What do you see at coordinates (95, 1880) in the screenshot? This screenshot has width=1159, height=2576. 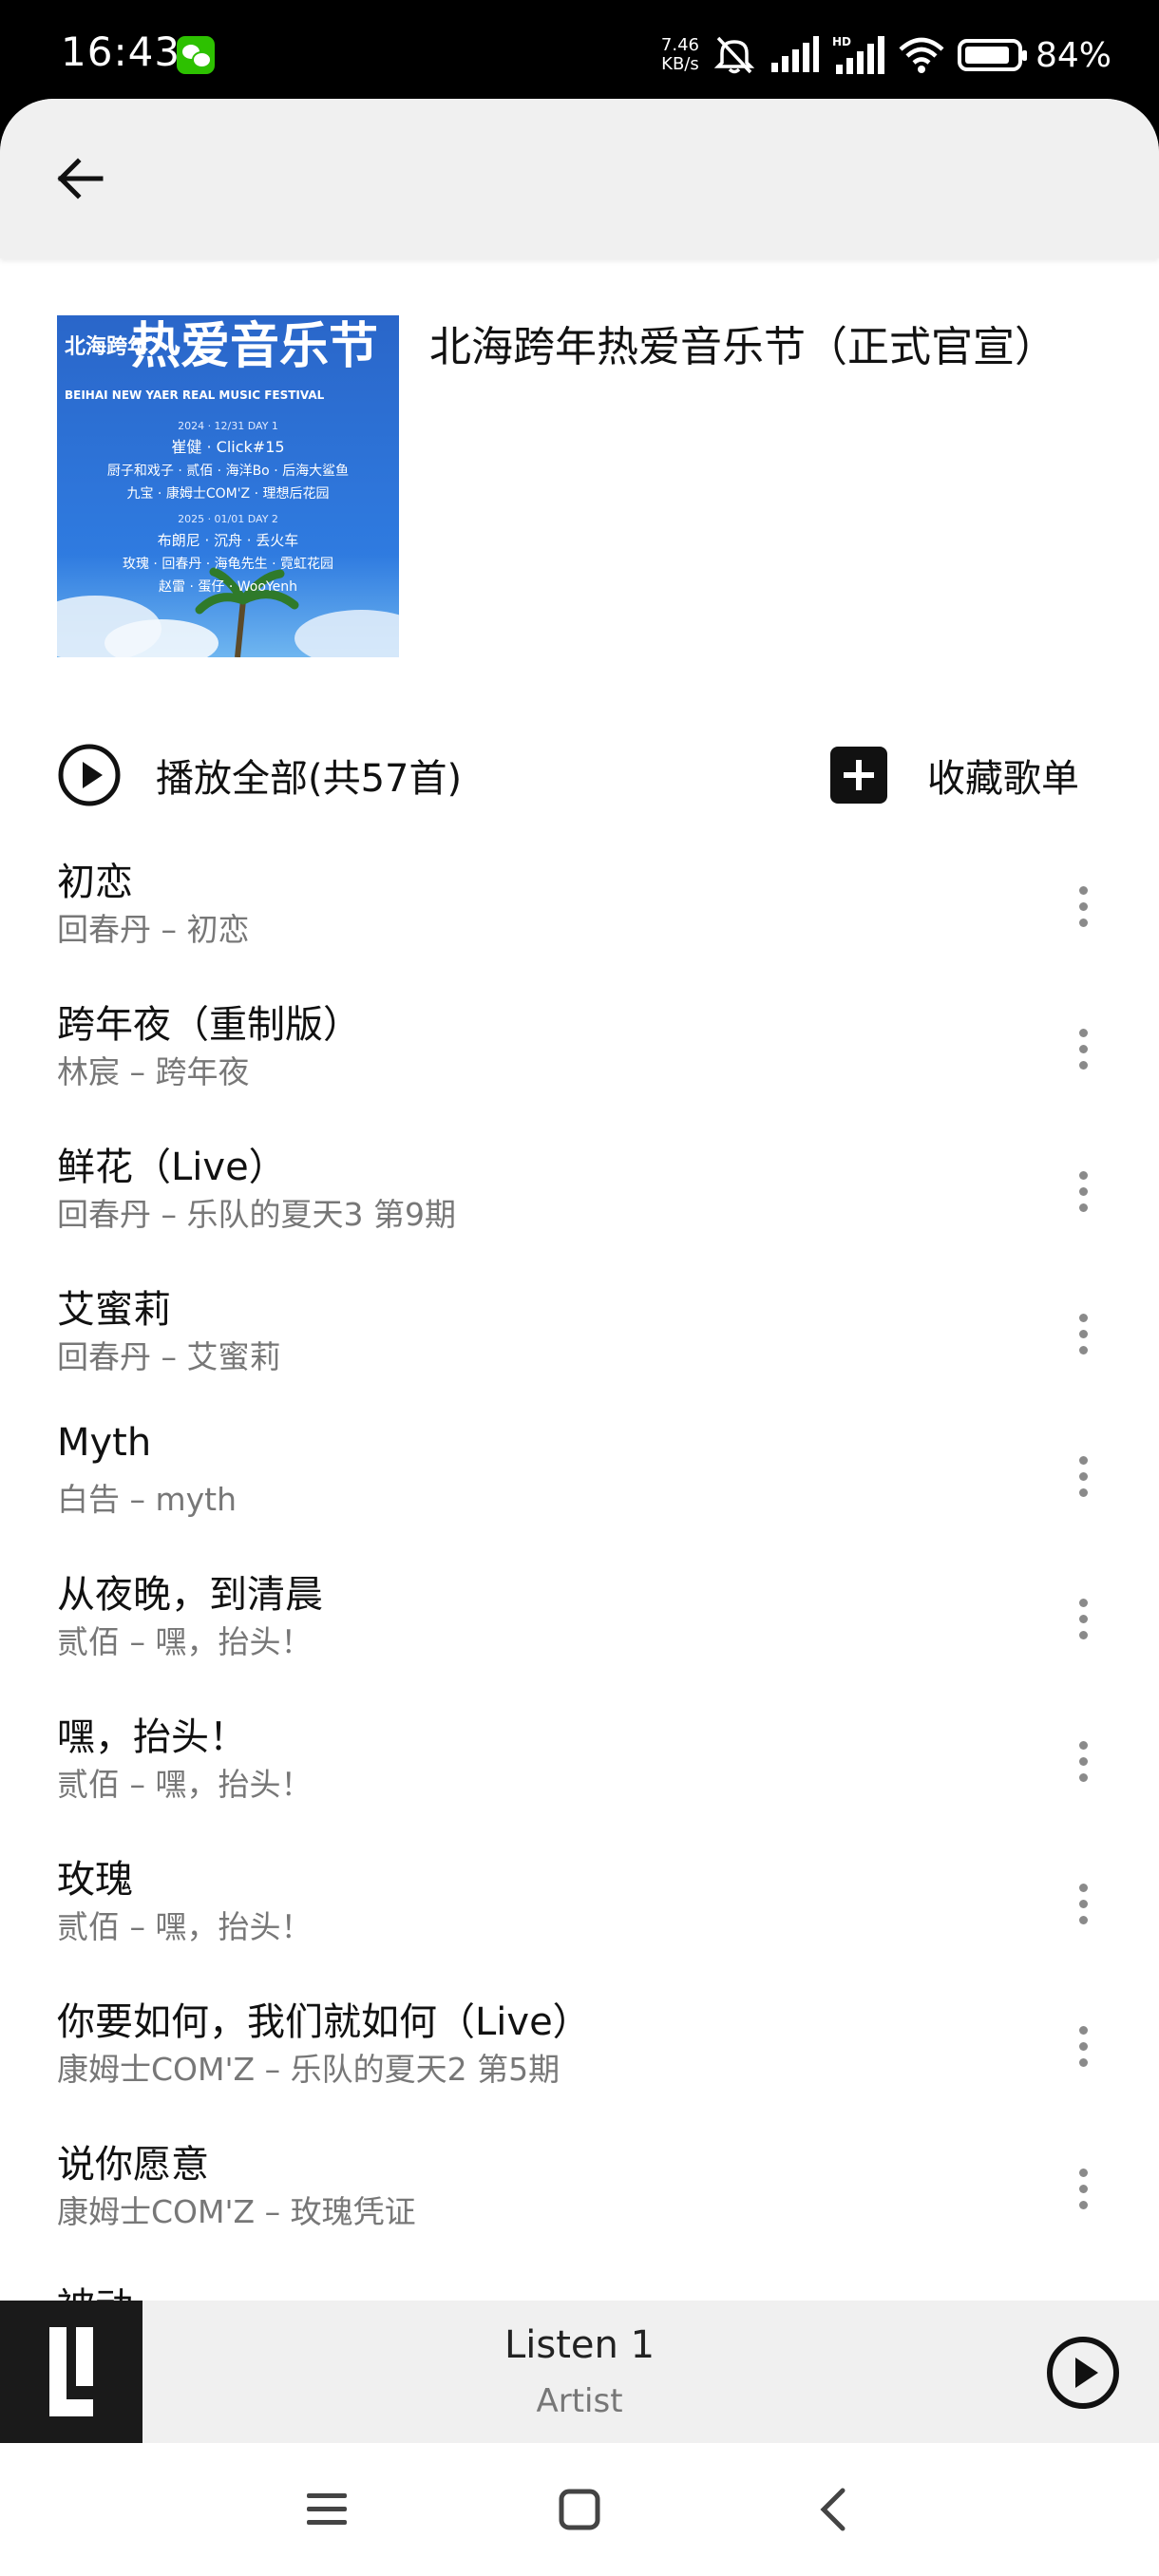 I see `song-title: 玫瑰` at bounding box center [95, 1880].